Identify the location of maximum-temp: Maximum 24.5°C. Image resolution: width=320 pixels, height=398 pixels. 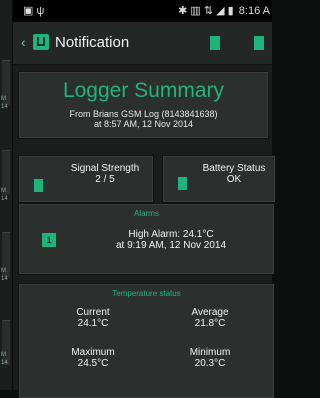
(93, 358).